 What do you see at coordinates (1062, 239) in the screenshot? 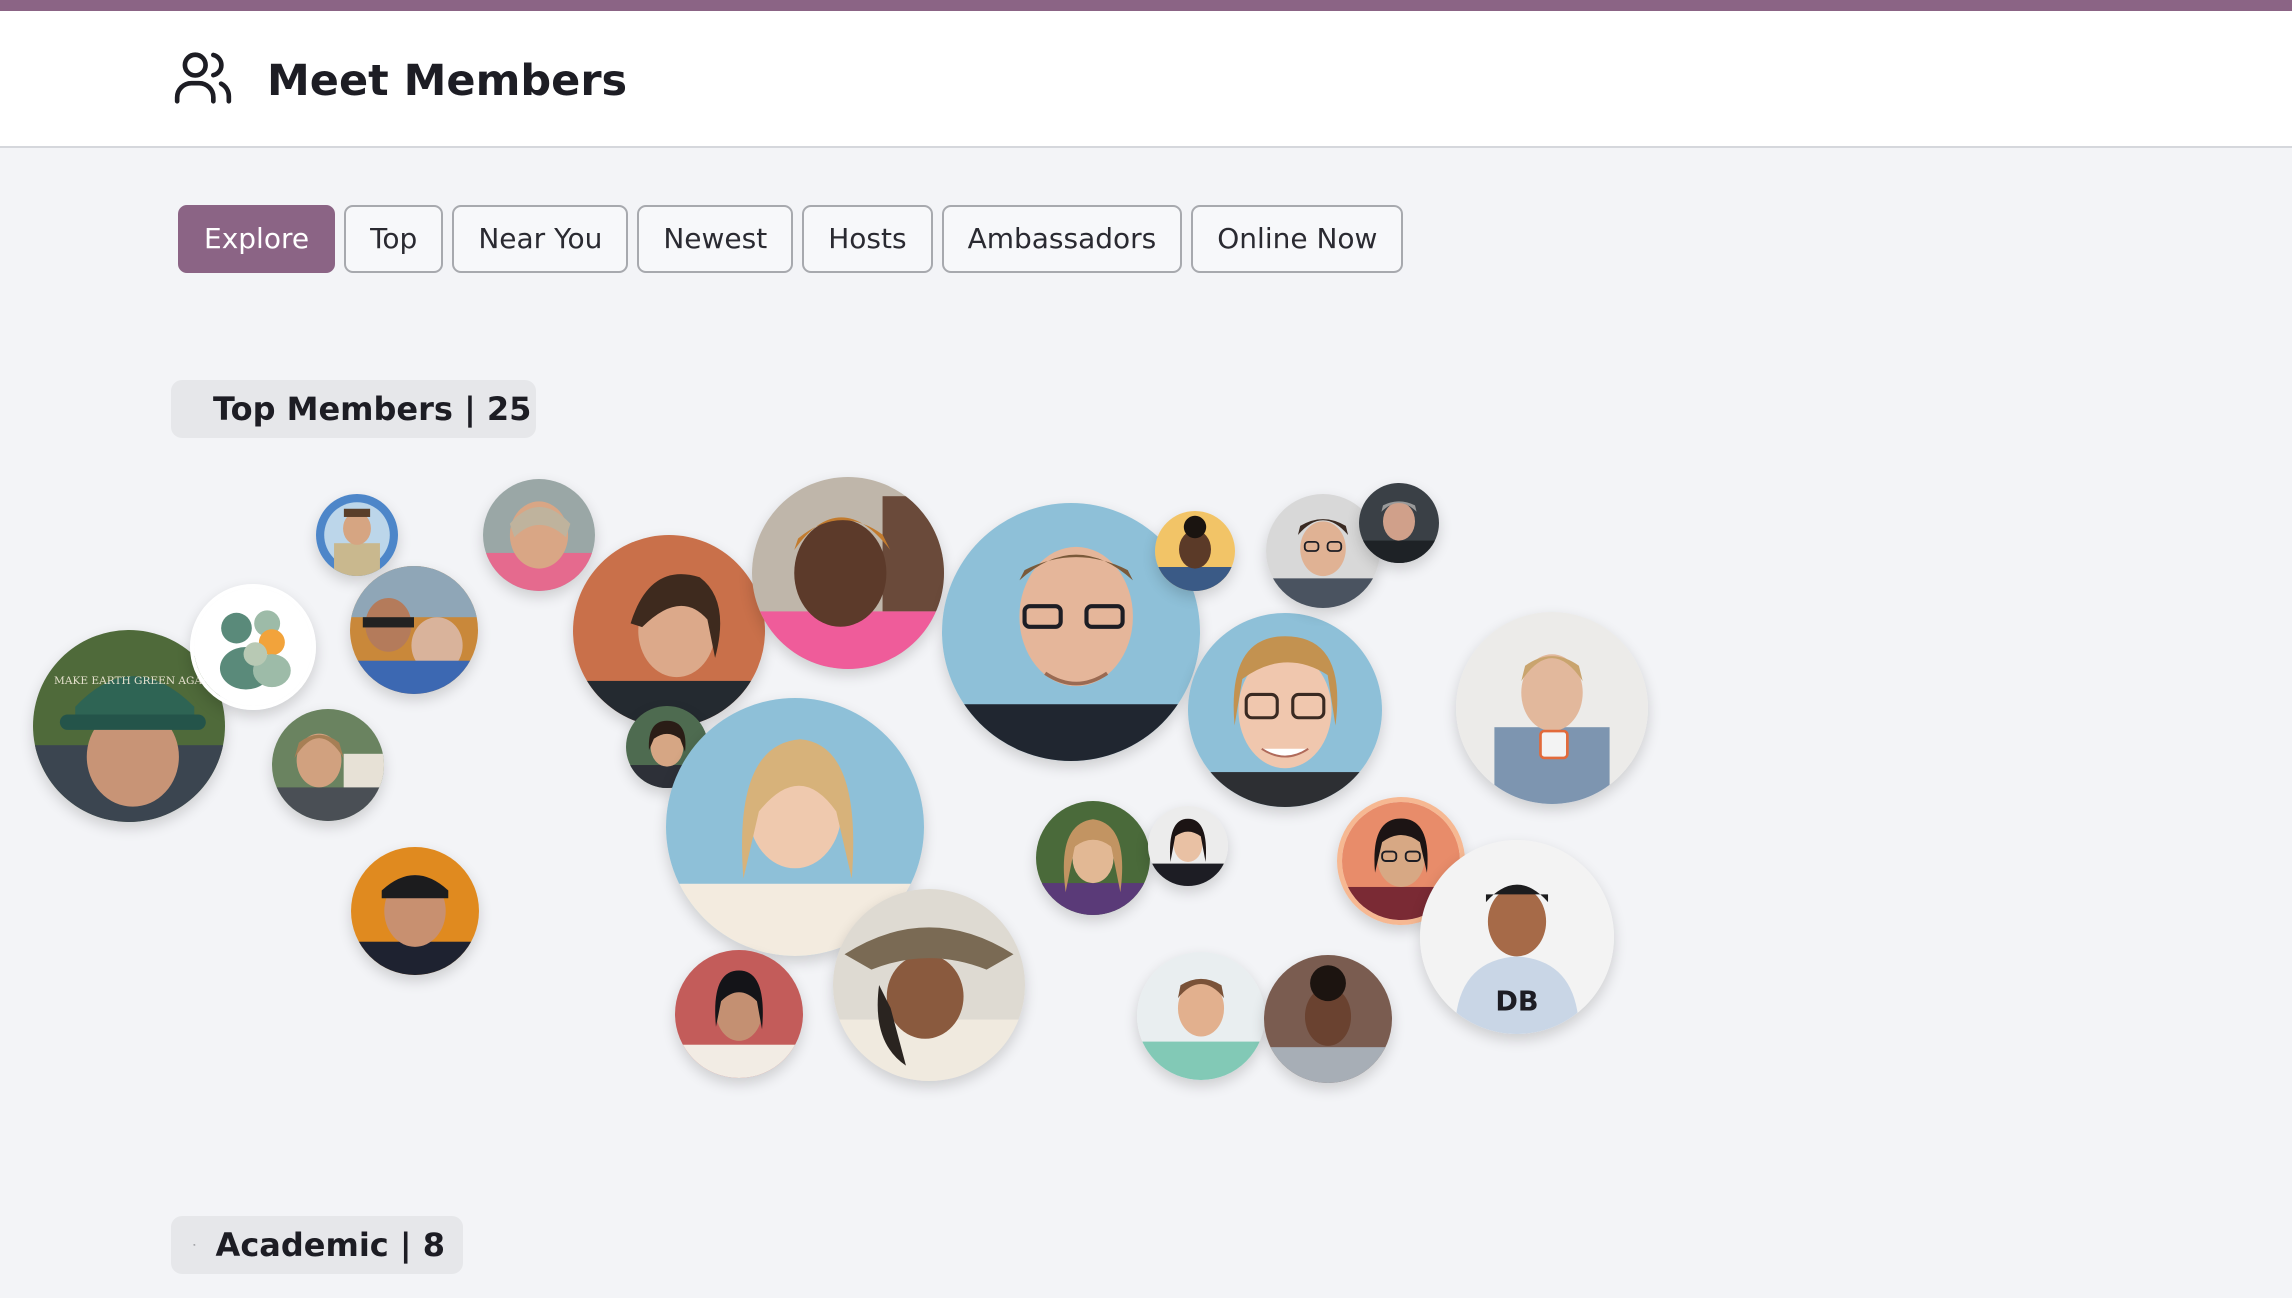
I see `tab-ambassadors: Ambassadors` at bounding box center [1062, 239].